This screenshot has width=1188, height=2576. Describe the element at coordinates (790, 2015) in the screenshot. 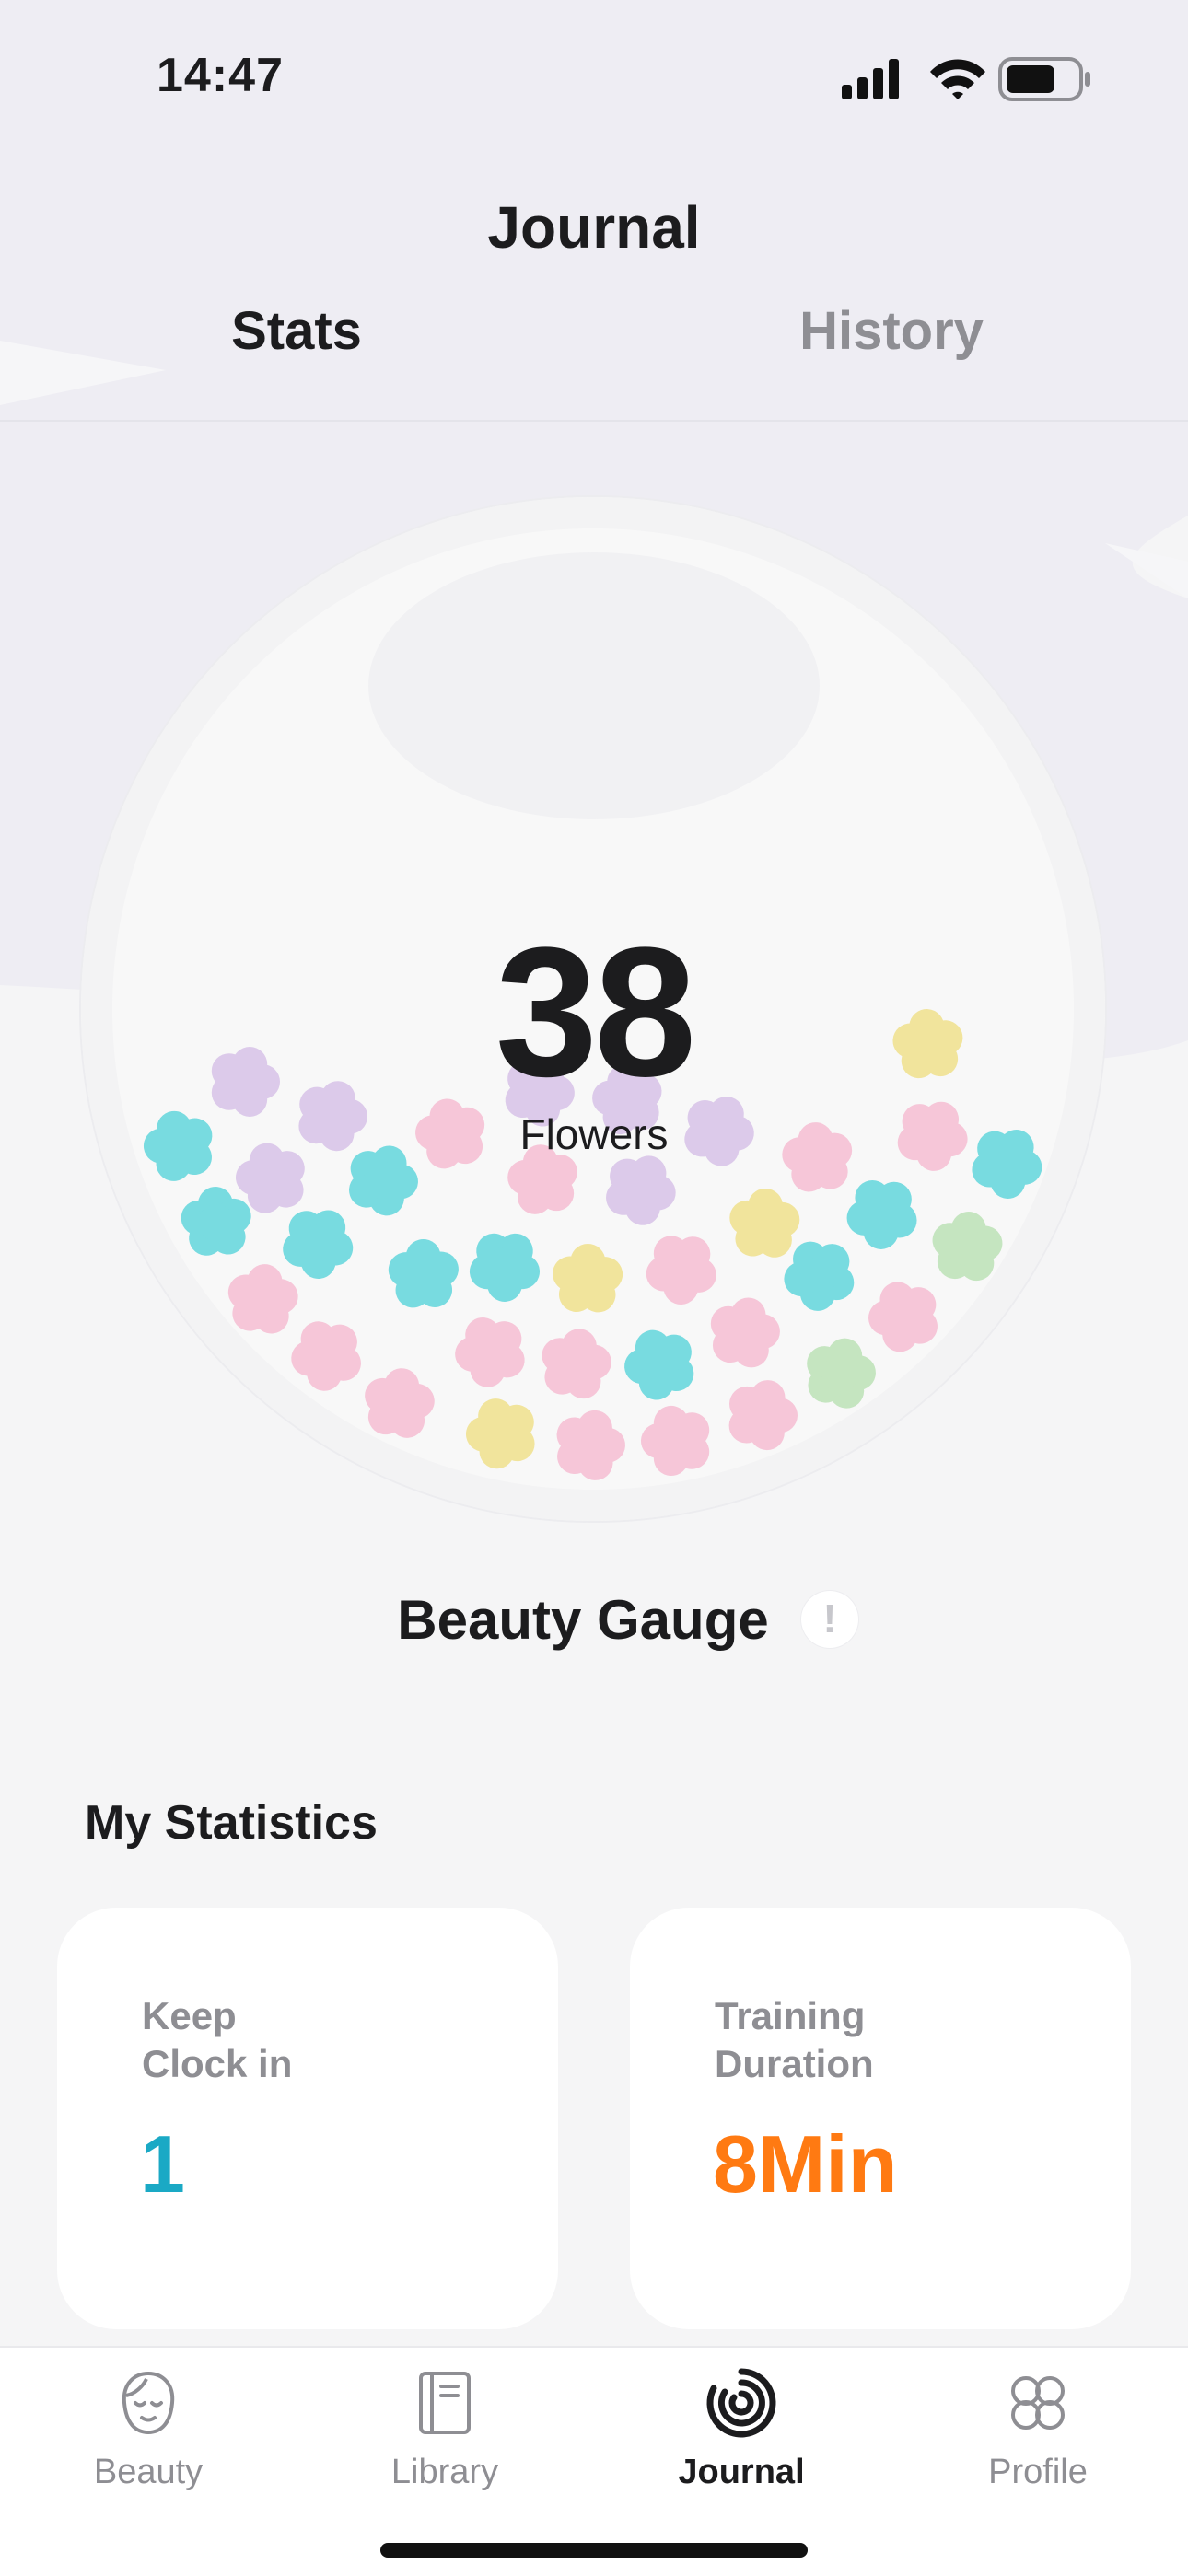

I see `stat-label-line1: Training` at that location.